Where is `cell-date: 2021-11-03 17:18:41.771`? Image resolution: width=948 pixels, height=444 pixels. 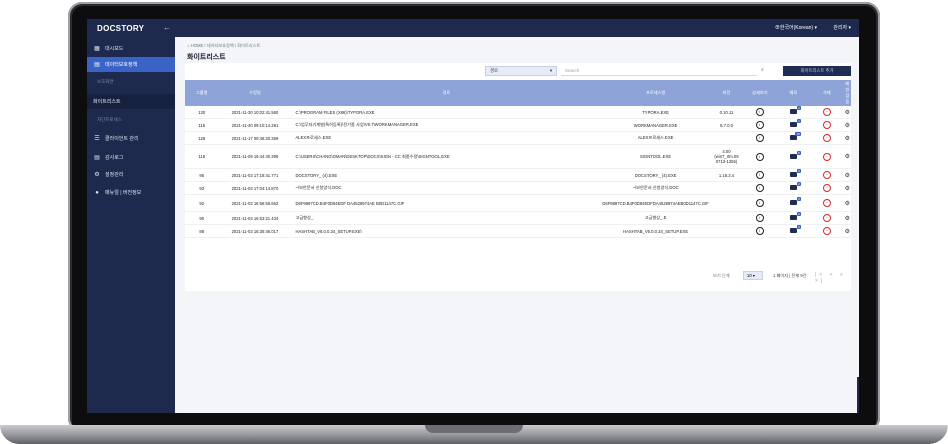
cell-date: 2021-11-03 17:18:41.771 is located at coordinates (255, 175).